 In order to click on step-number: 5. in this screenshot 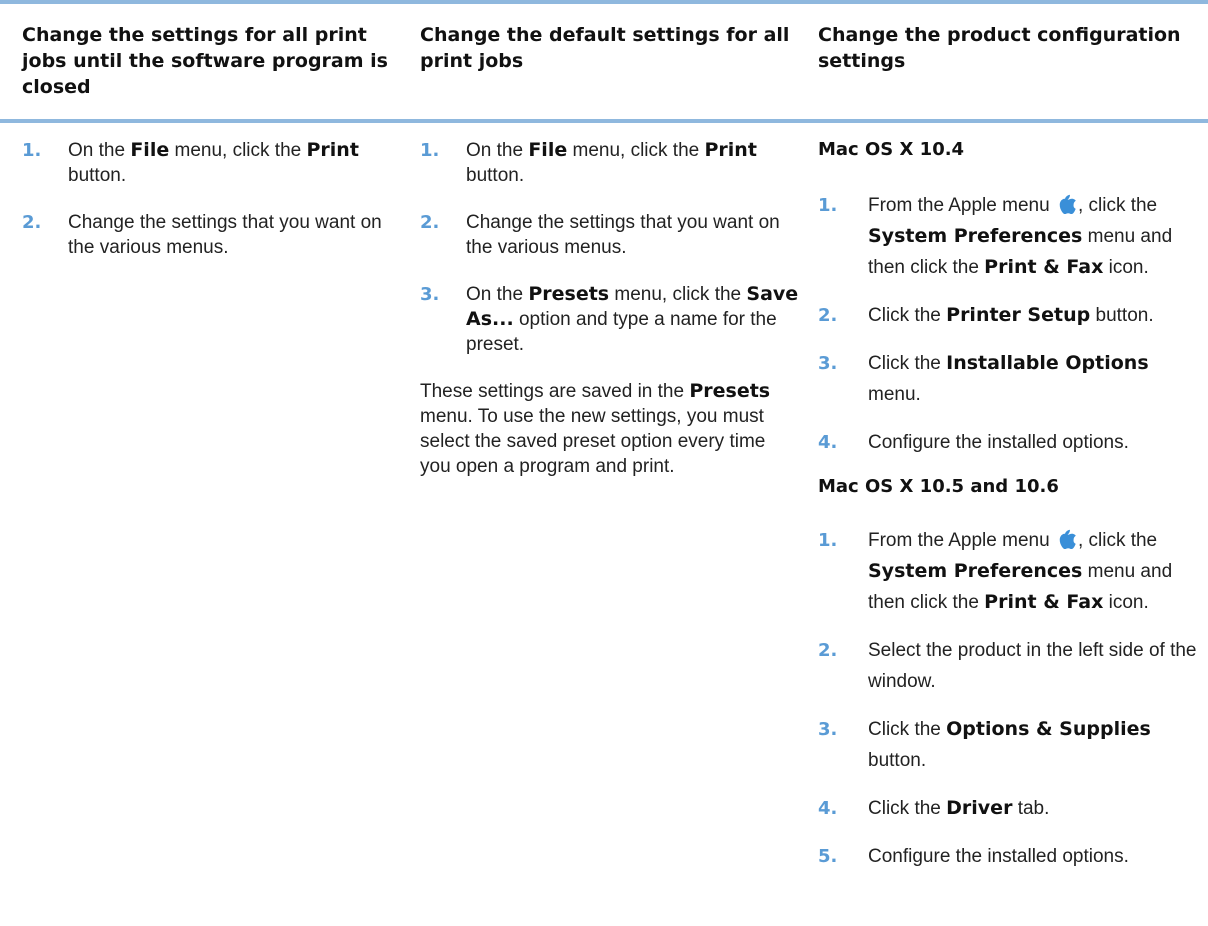, I will do `click(828, 856)`.